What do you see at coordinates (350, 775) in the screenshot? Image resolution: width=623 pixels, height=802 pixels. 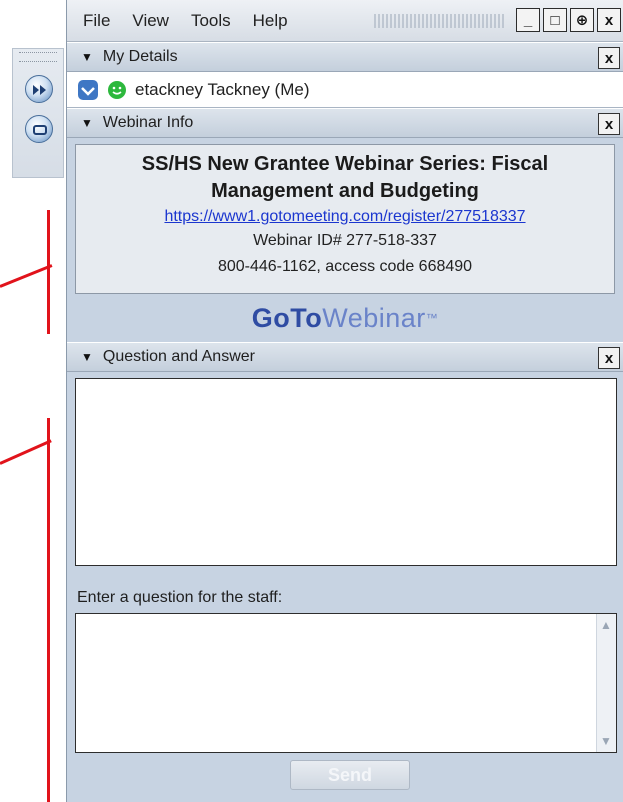 I see `send-button: Send` at bounding box center [350, 775].